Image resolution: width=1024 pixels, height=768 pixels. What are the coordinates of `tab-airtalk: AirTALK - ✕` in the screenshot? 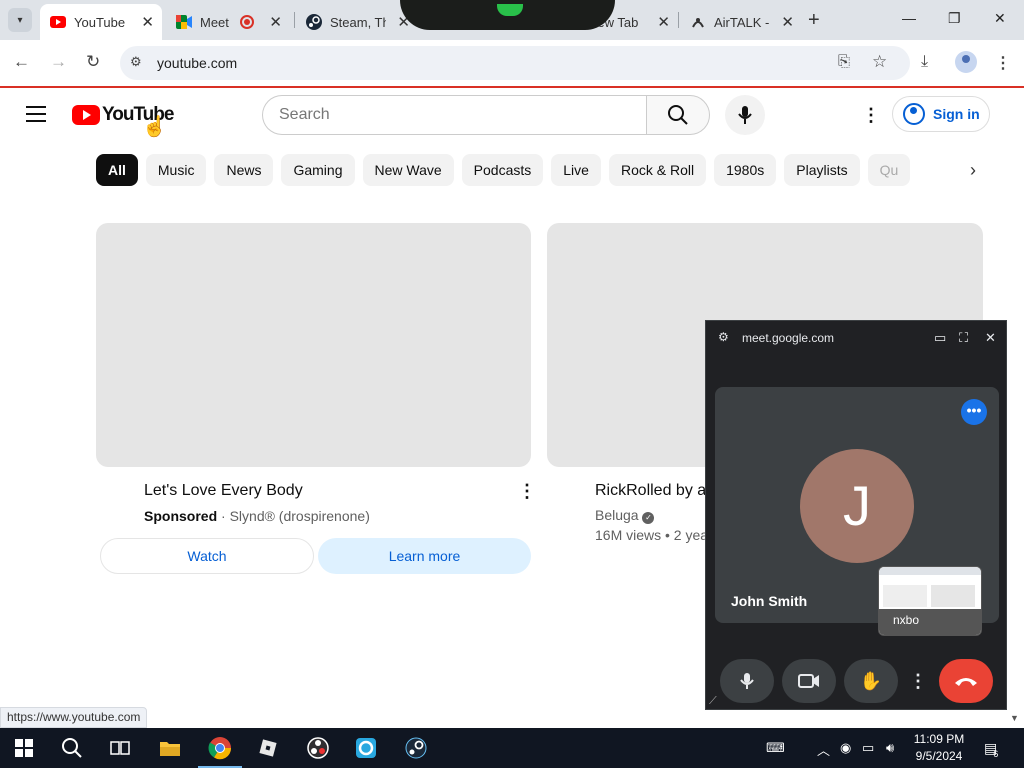 It's located at (741, 22).